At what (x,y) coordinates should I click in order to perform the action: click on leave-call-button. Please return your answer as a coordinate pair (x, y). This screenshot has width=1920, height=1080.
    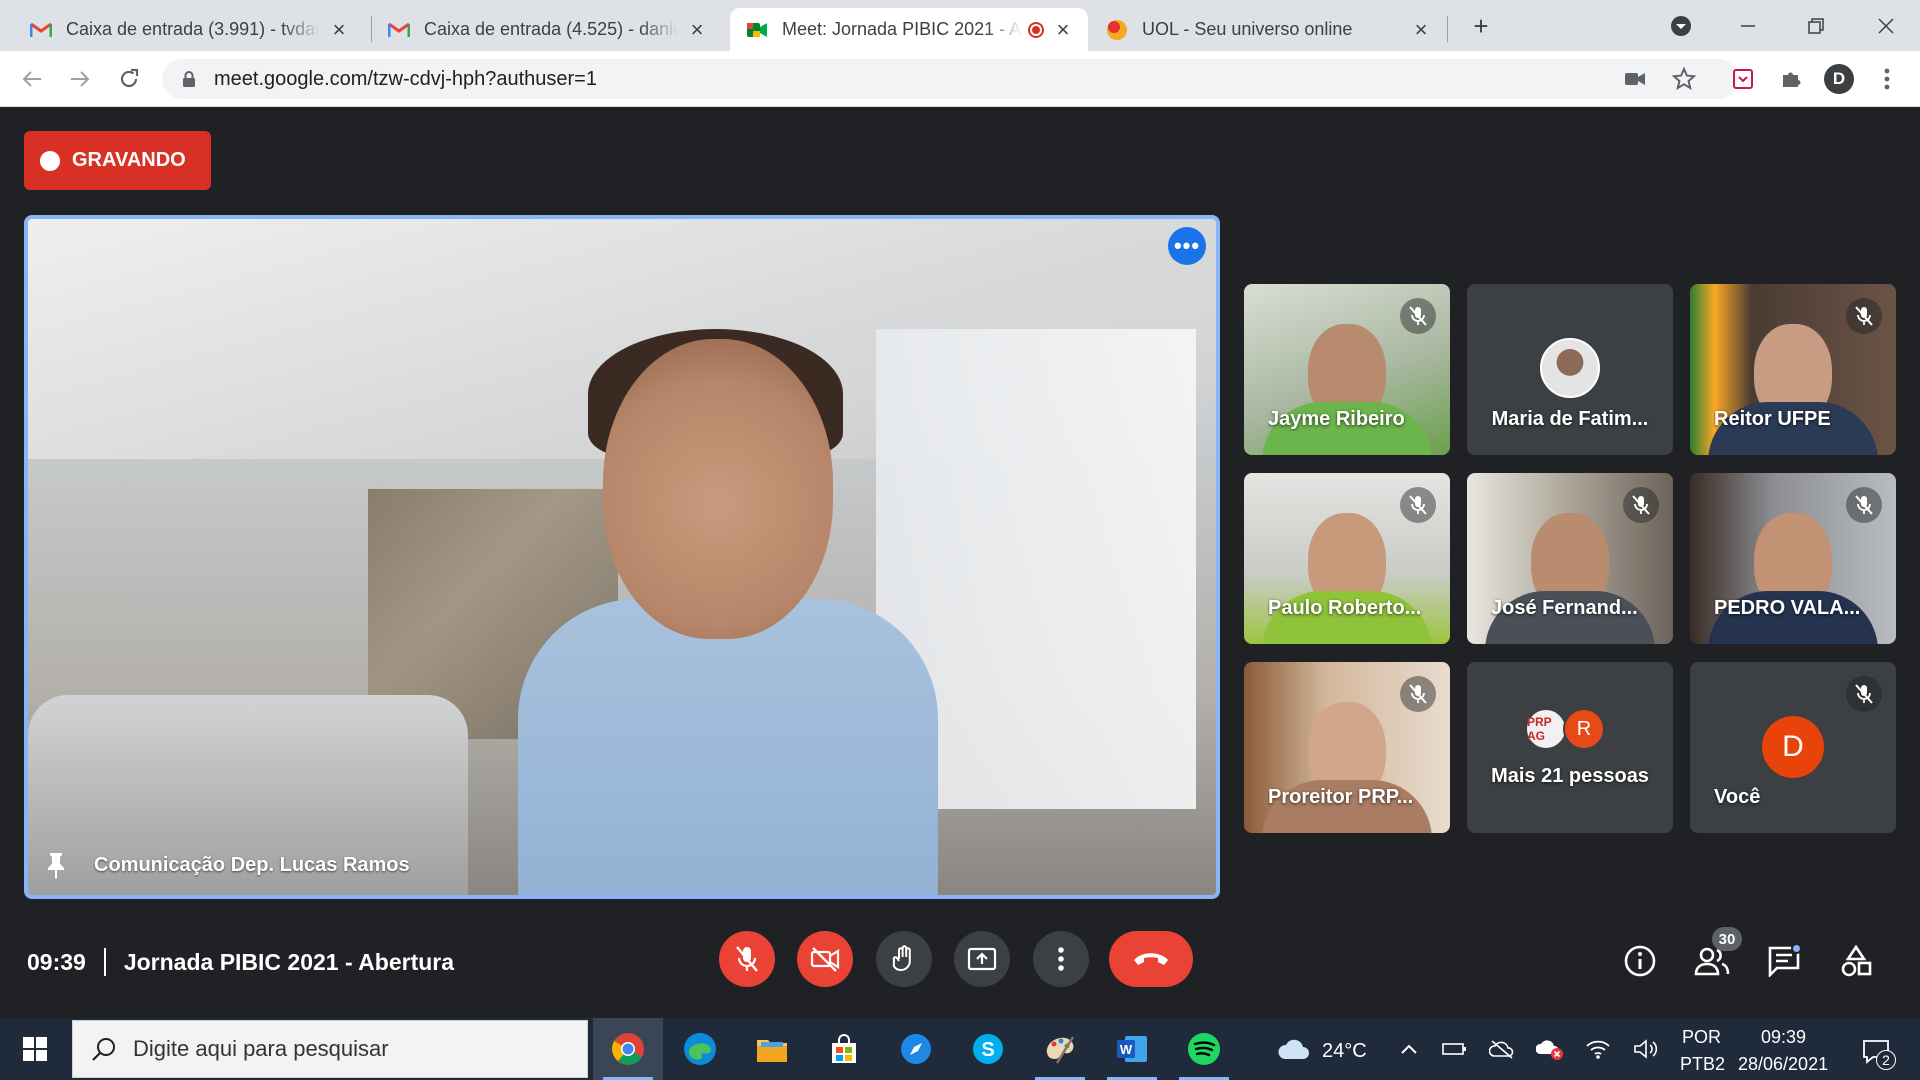
    Looking at the image, I should click on (1151, 959).